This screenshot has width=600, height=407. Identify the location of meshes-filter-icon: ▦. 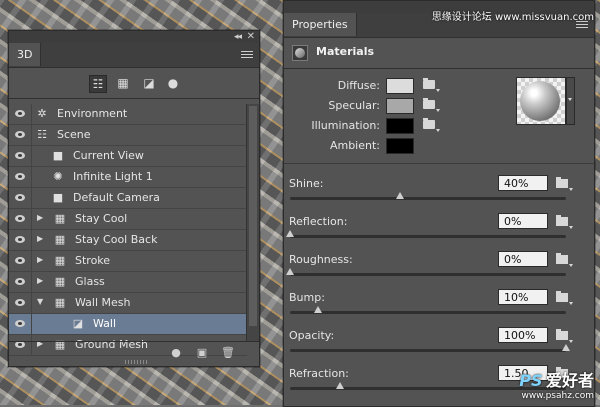
(123, 83).